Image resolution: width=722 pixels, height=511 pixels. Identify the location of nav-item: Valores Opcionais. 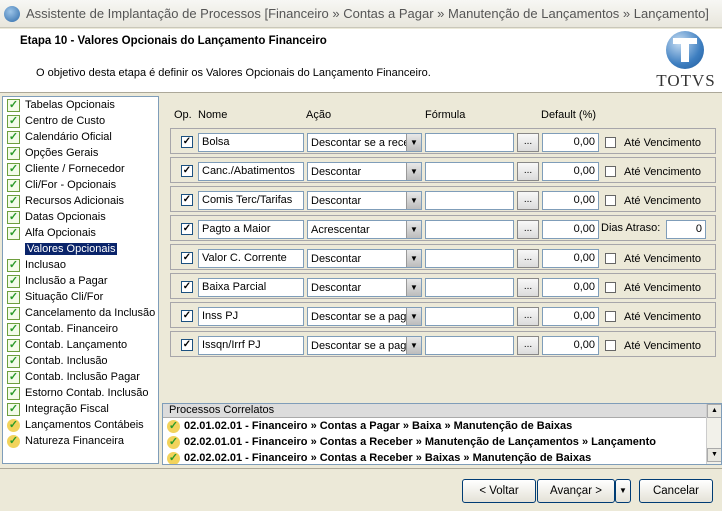
(80, 249).